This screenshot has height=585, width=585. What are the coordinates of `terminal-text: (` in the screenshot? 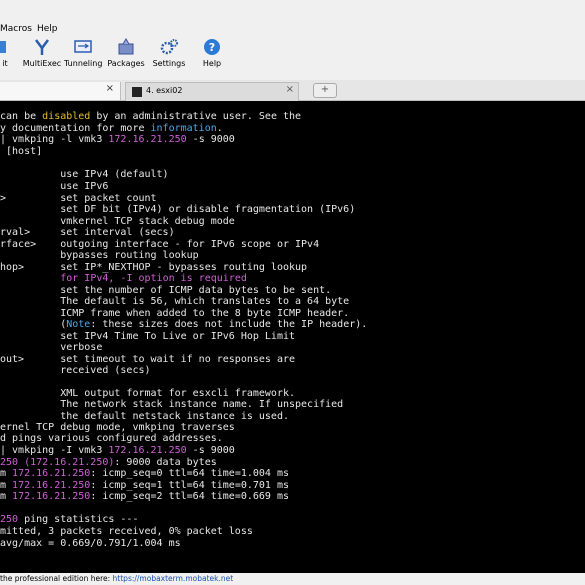 It's located at (33, 324).